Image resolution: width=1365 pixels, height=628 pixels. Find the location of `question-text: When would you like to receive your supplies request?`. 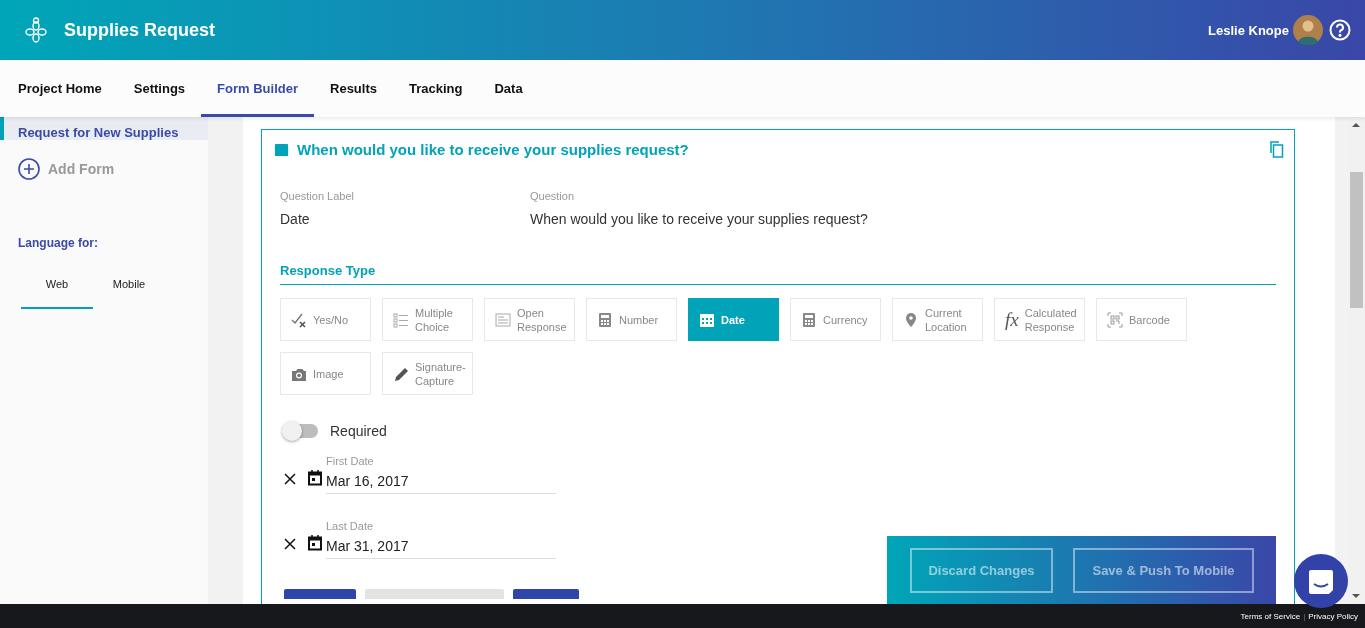

question-text: When would you like to receive your supplies request? is located at coordinates (699, 219).